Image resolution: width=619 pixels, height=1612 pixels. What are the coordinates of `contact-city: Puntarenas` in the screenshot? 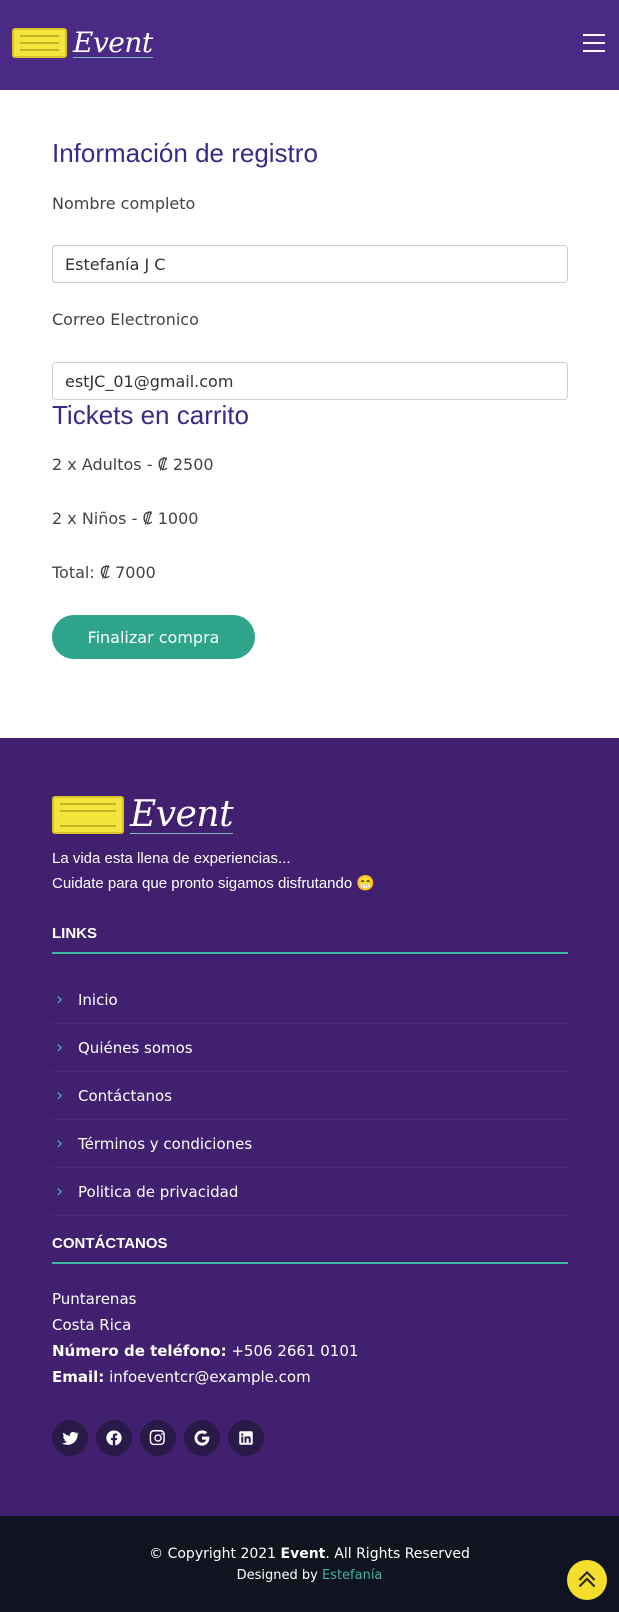 It's located at (94, 1299).